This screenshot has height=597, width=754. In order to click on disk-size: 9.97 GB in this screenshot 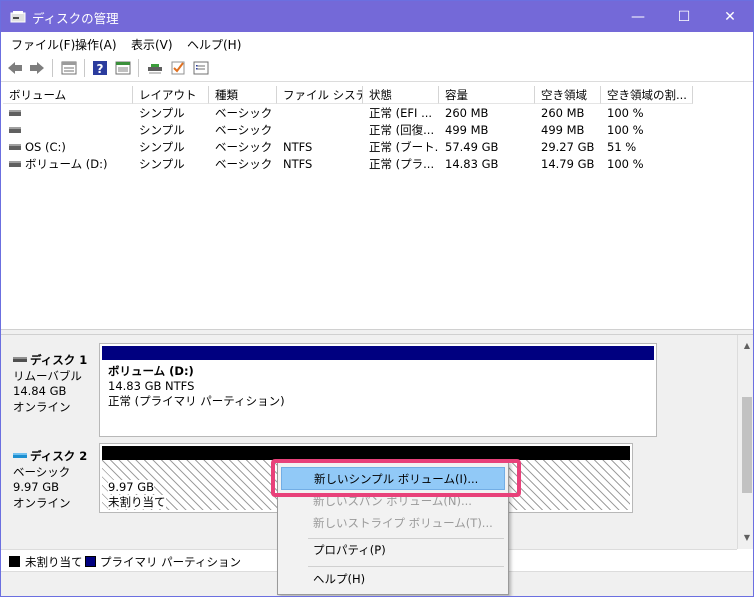, I will do `click(36, 487)`.